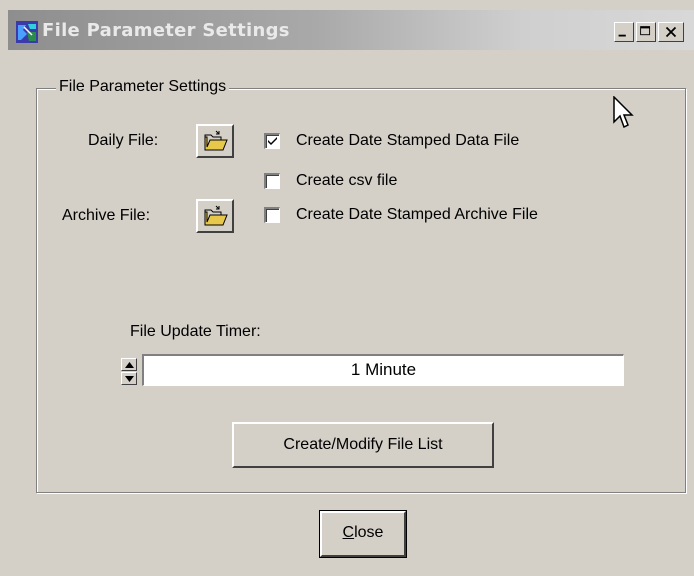 This screenshot has width=694, height=576. What do you see at coordinates (123, 140) in the screenshot?
I see `daily-file-label: Daily File:` at bounding box center [123, 140].